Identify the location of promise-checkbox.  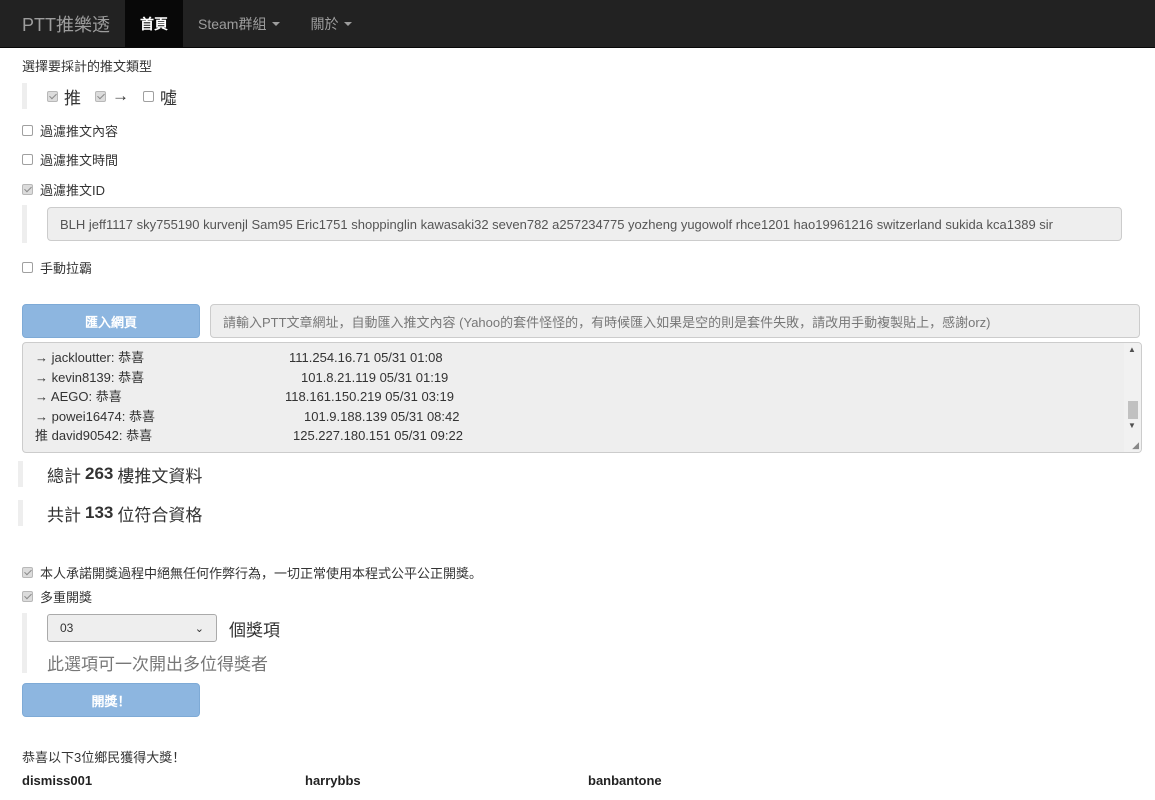
(27, 572).